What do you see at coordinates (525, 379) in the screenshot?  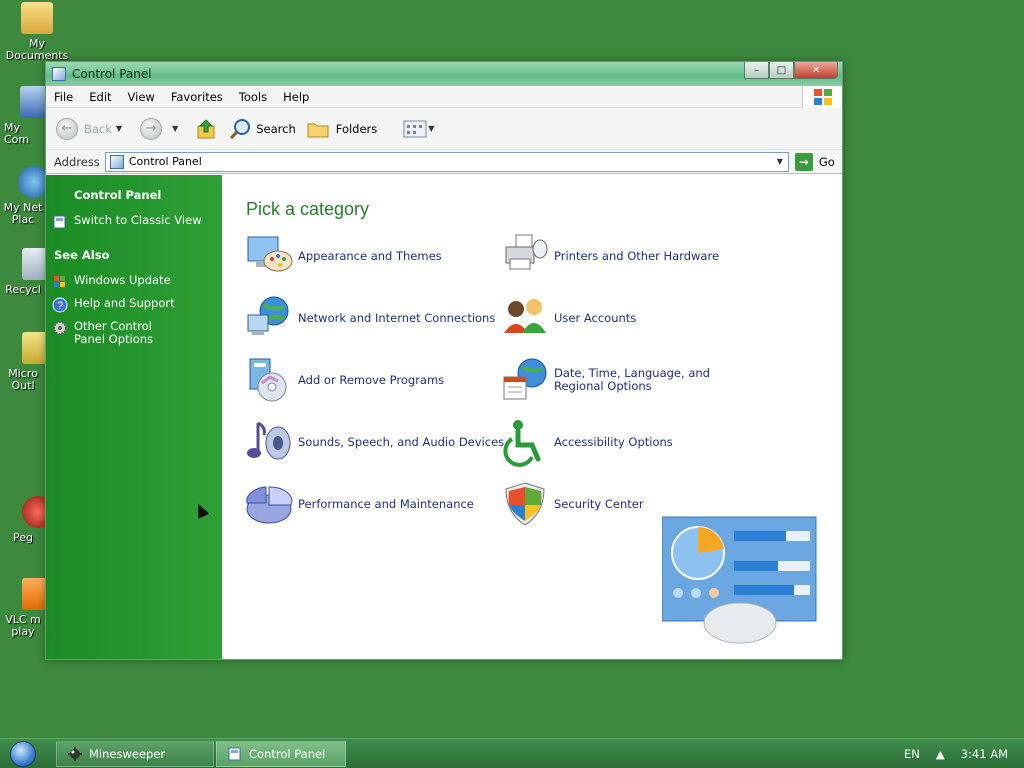 I see `globe-clock-icon` at bounding box center [525, 379].